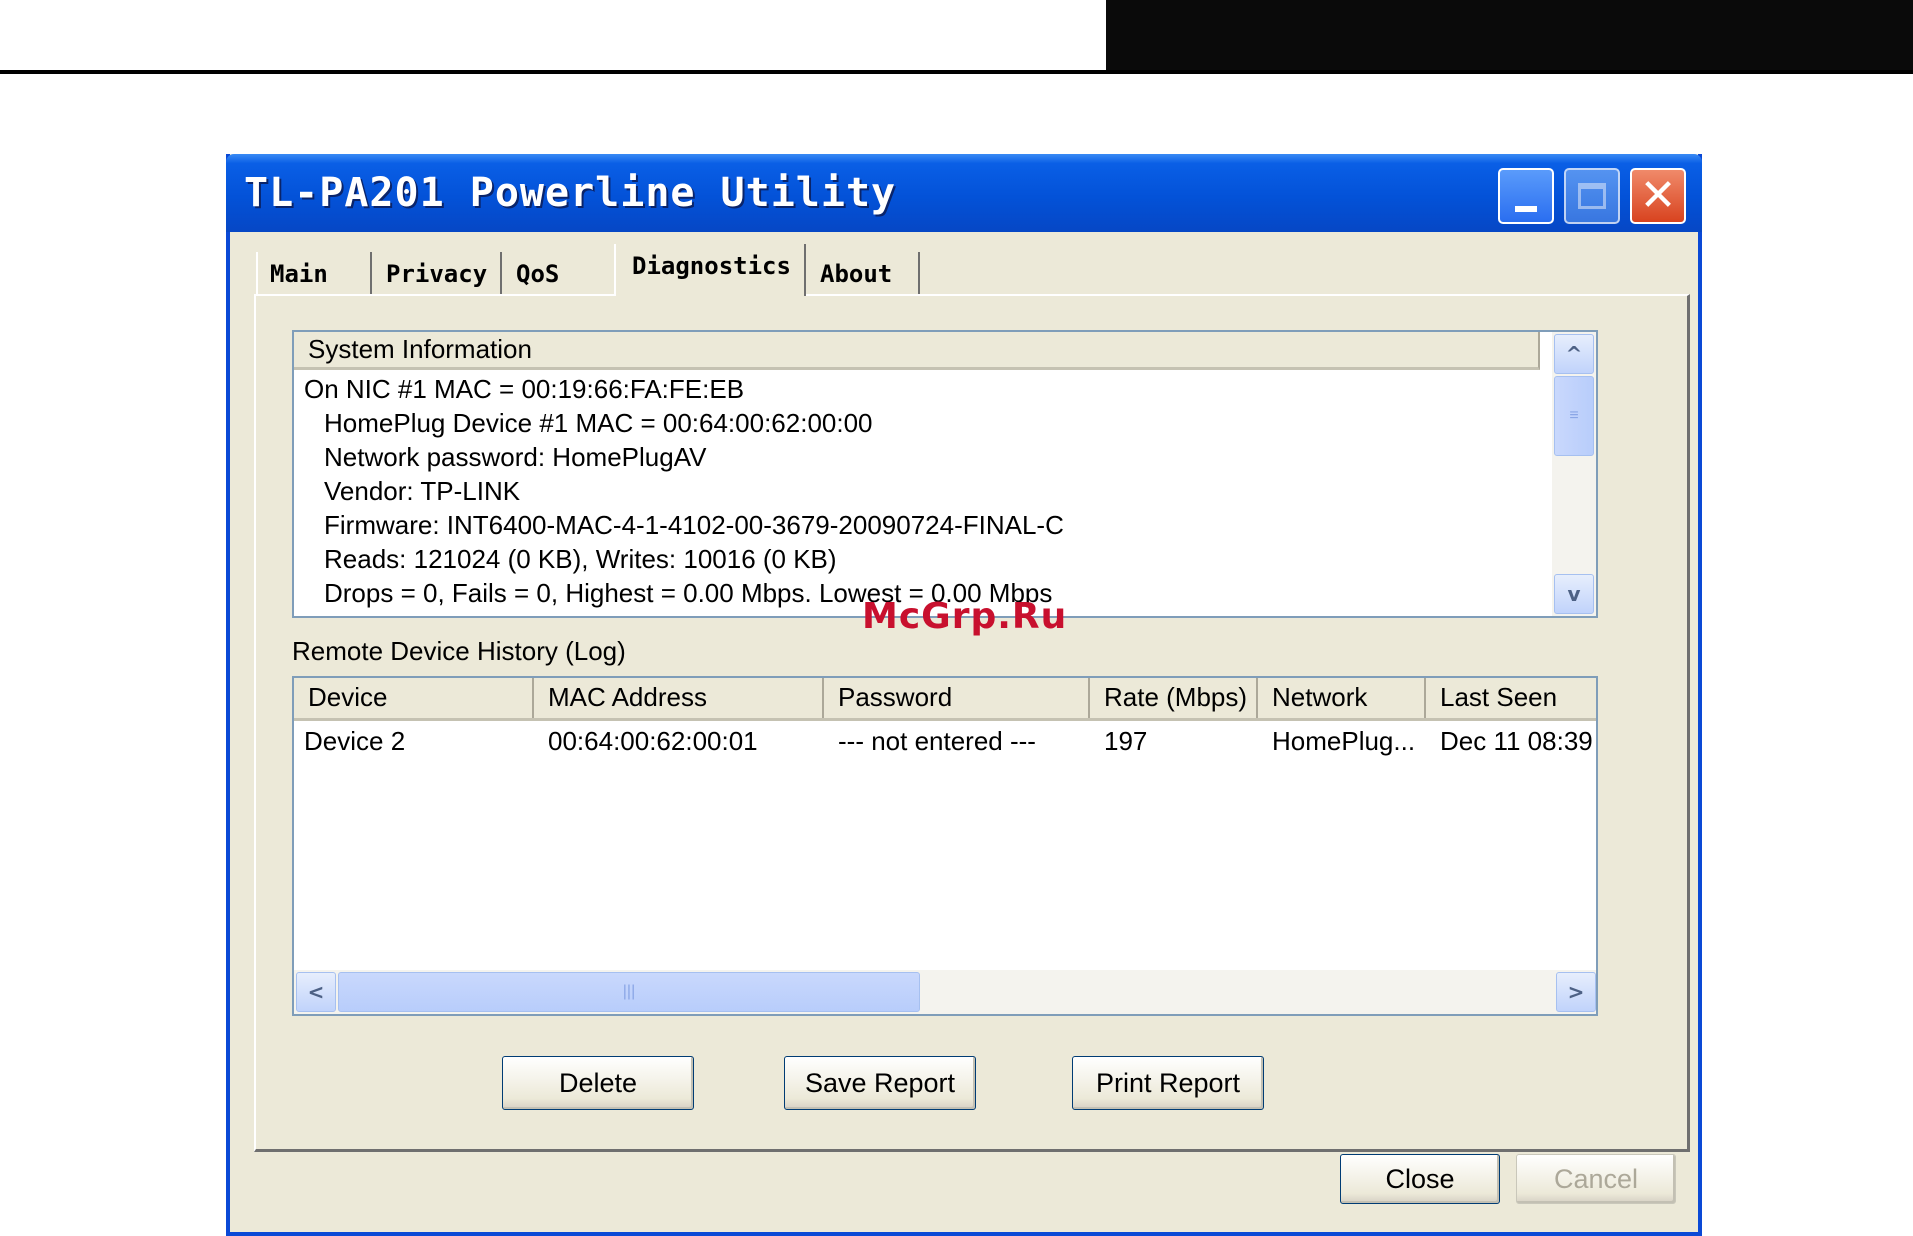 The height and width of the screenshot is (1236, 1913). I want to click on scroll-left-button: <, so click(316, 992).